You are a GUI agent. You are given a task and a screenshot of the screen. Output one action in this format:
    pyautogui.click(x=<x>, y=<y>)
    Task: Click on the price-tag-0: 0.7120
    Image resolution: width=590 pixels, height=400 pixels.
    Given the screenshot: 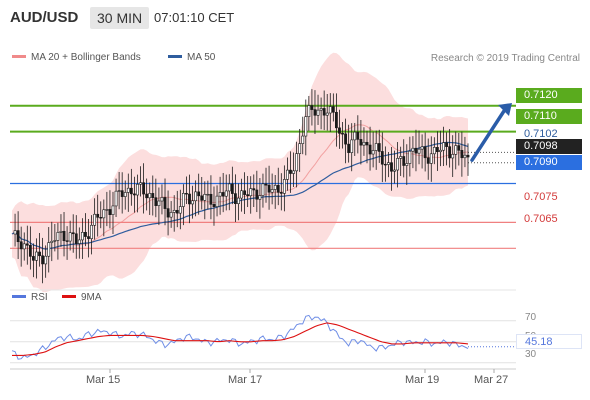 What is the action you would take?
    pyautogui.click(x=549, y=95)
    